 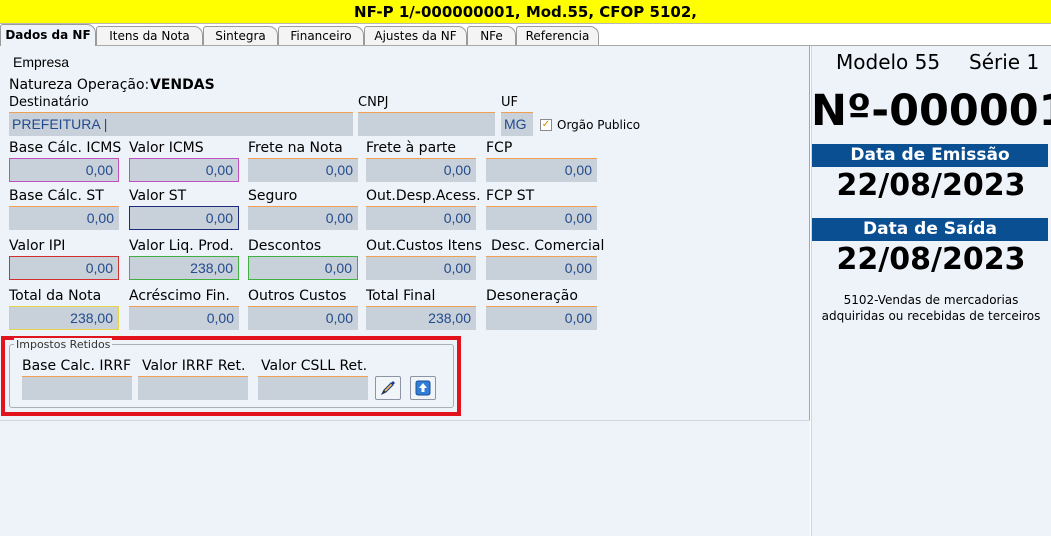 I want to click on outros-custos-field: 0,00, so click(x=303, y=318).